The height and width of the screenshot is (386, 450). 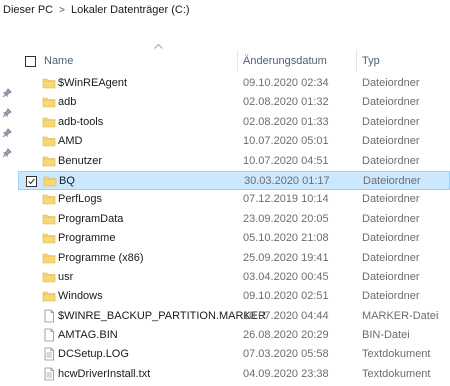 I want to click on breadcrumb-item-this-pc: Dieser PC, so click(x=28, y=10).